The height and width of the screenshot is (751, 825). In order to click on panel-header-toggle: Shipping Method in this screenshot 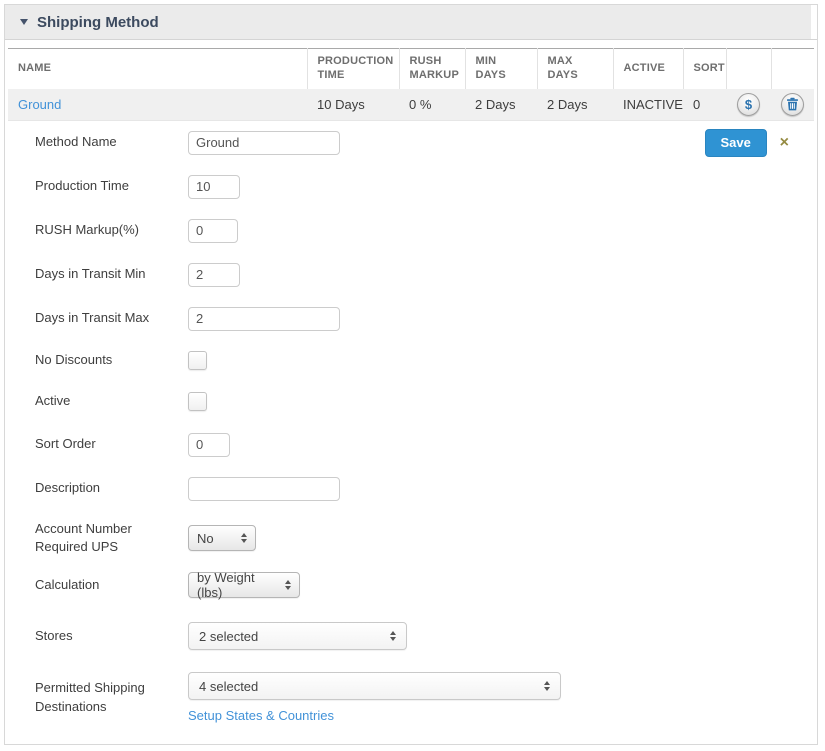, I will do `click(411, 22)`.